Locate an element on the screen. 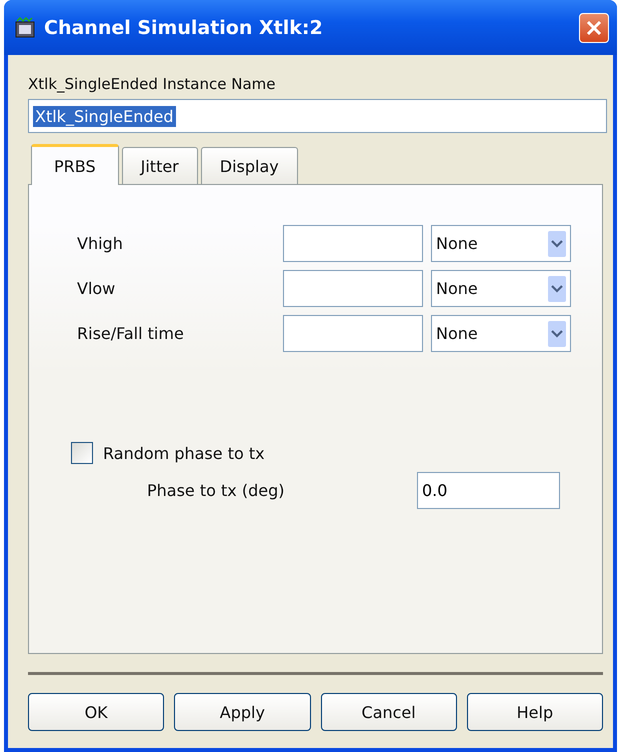  dialog-button: Help is located at coordinates (534, 712).